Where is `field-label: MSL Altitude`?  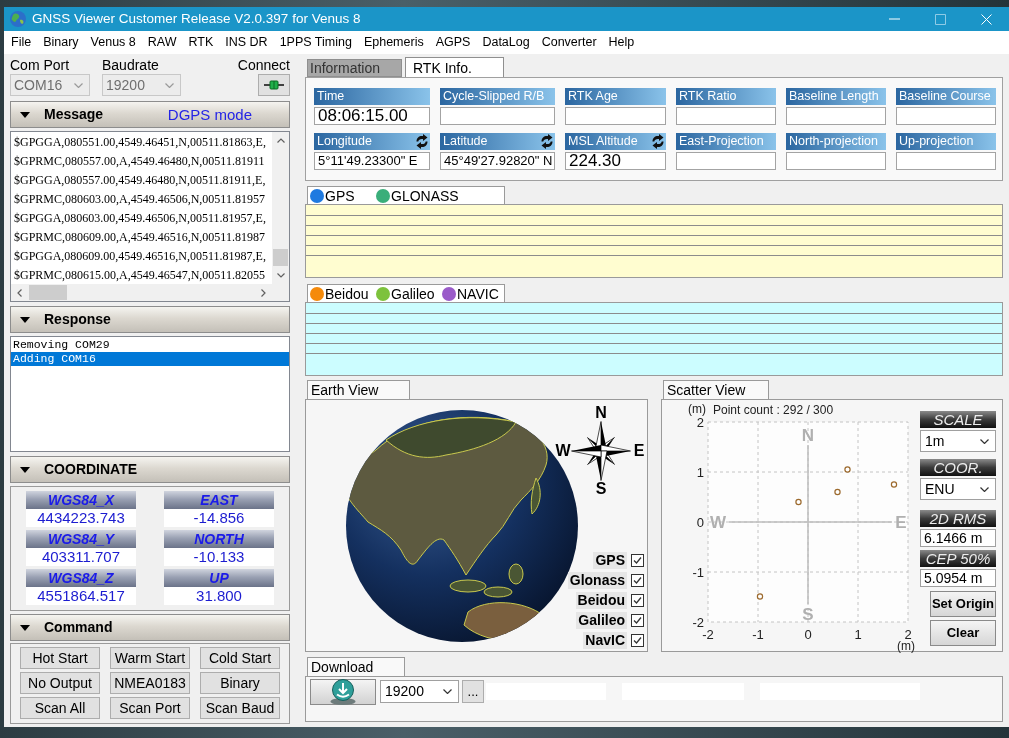 field-label: MSL Altitude is located at coordinates (603, 141).